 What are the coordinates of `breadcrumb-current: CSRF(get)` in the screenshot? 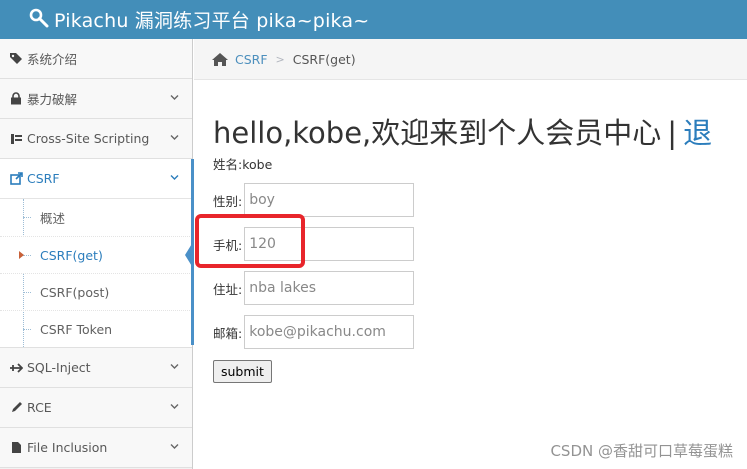 It's located at (324, 59).